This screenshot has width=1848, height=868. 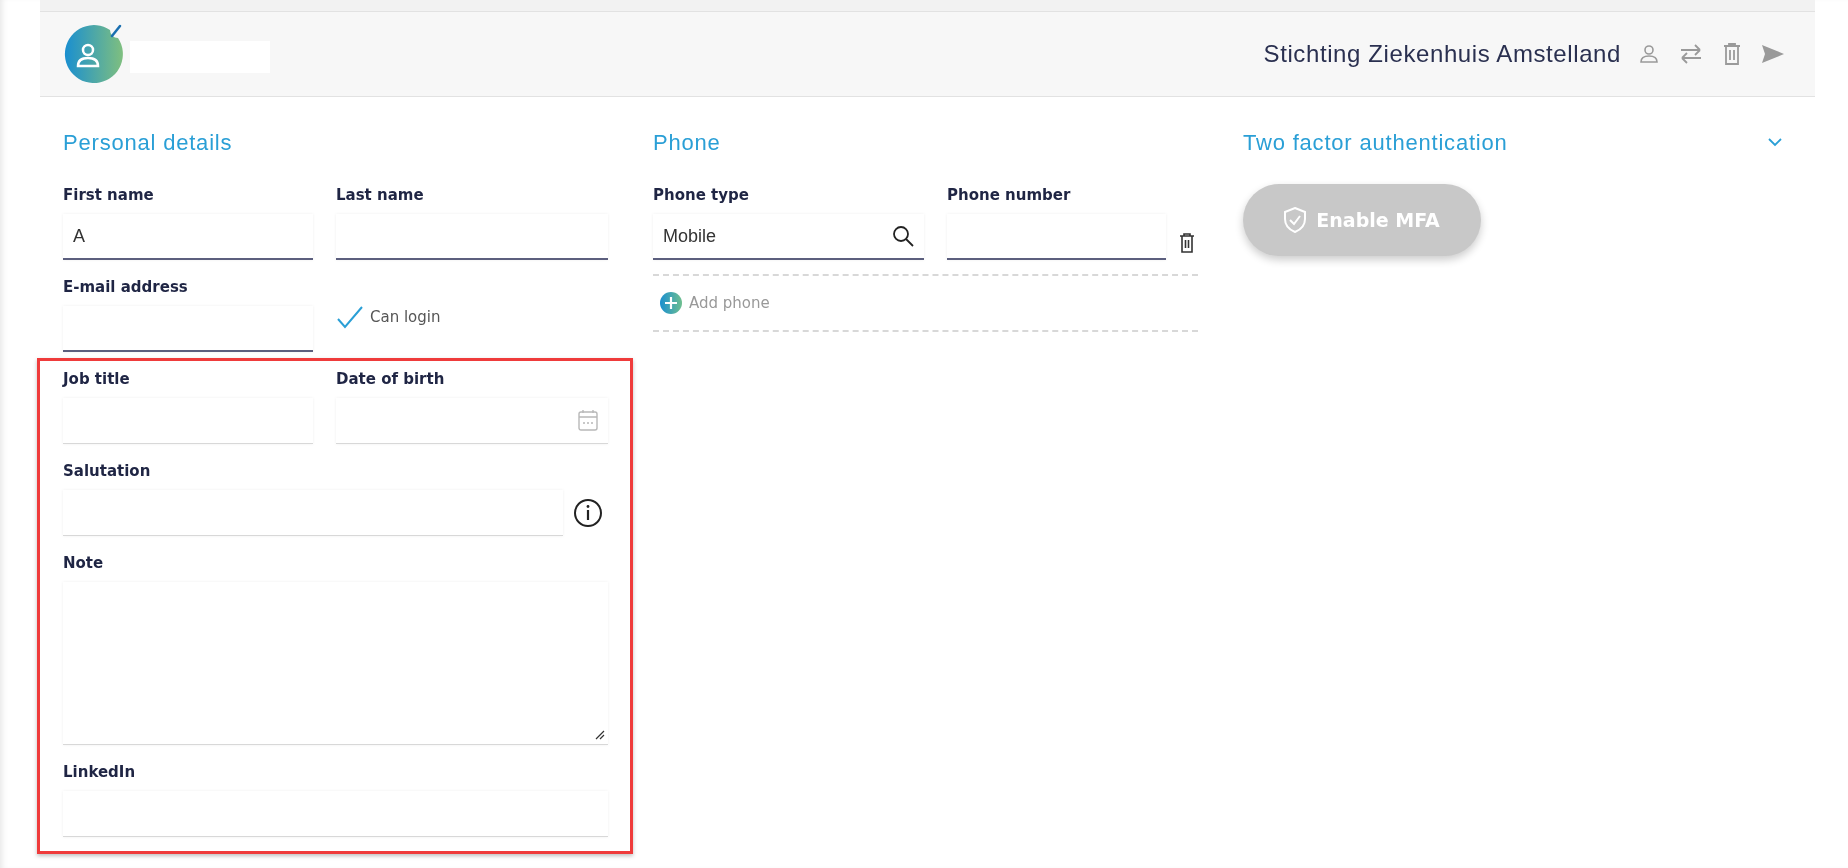 I want to click on search-icon, so click(x=903, y=236).